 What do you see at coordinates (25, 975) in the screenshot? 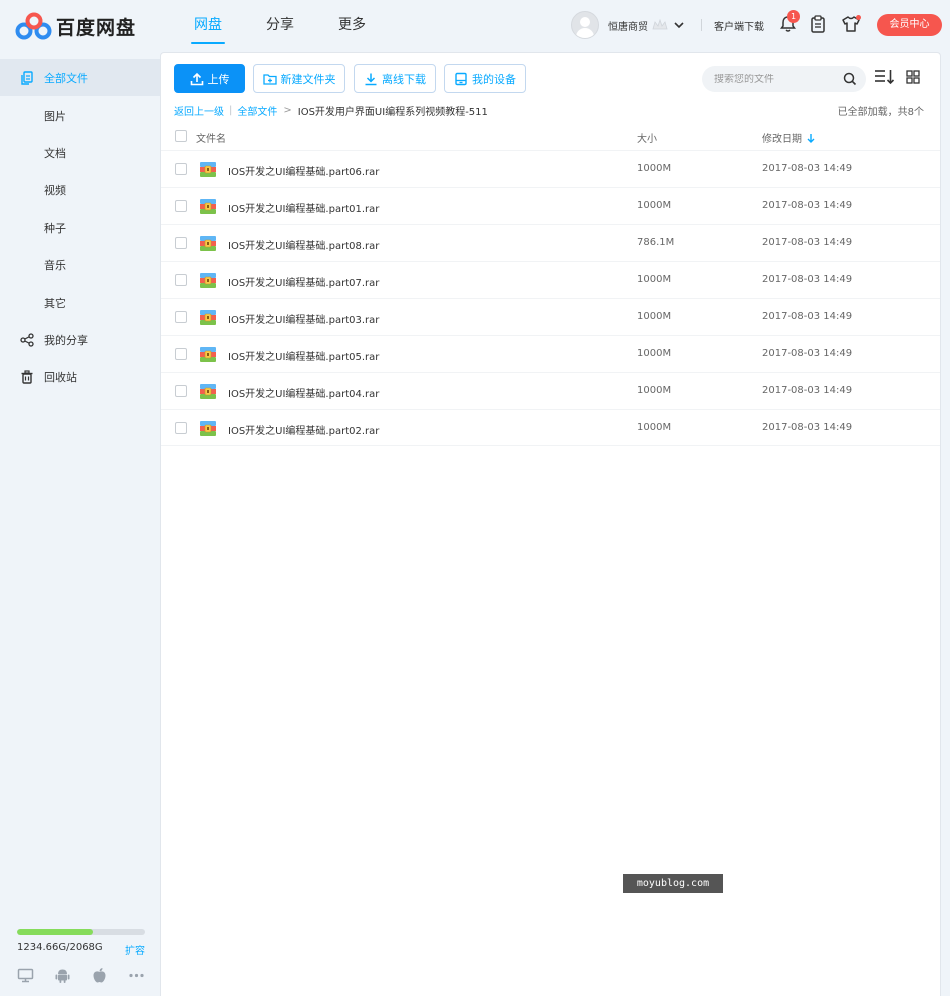
I see `desktop-icon` at bounding box center [25, 975].